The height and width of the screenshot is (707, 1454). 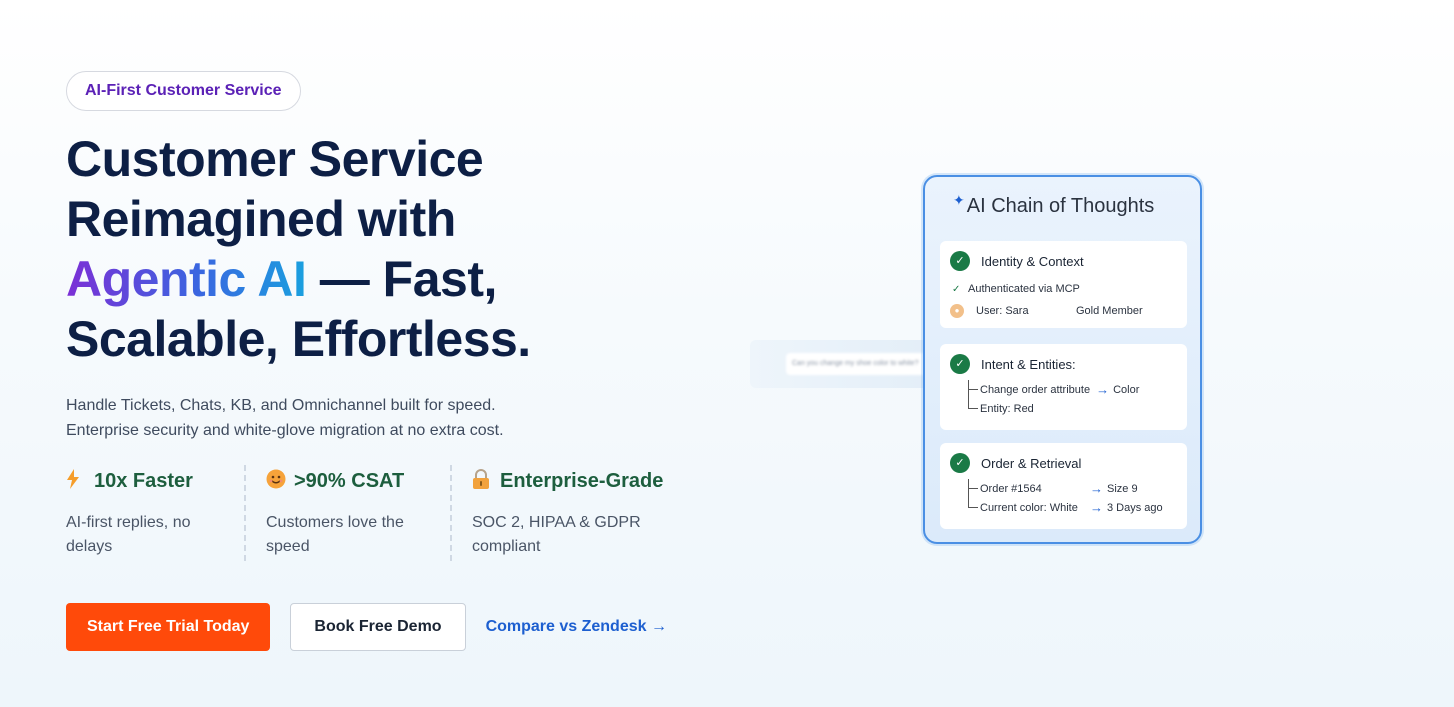 What do you see at coordinates (959, 200) in the screenshot?
I see `sparkle-icon: ✦` at bounding box center [959, 200].